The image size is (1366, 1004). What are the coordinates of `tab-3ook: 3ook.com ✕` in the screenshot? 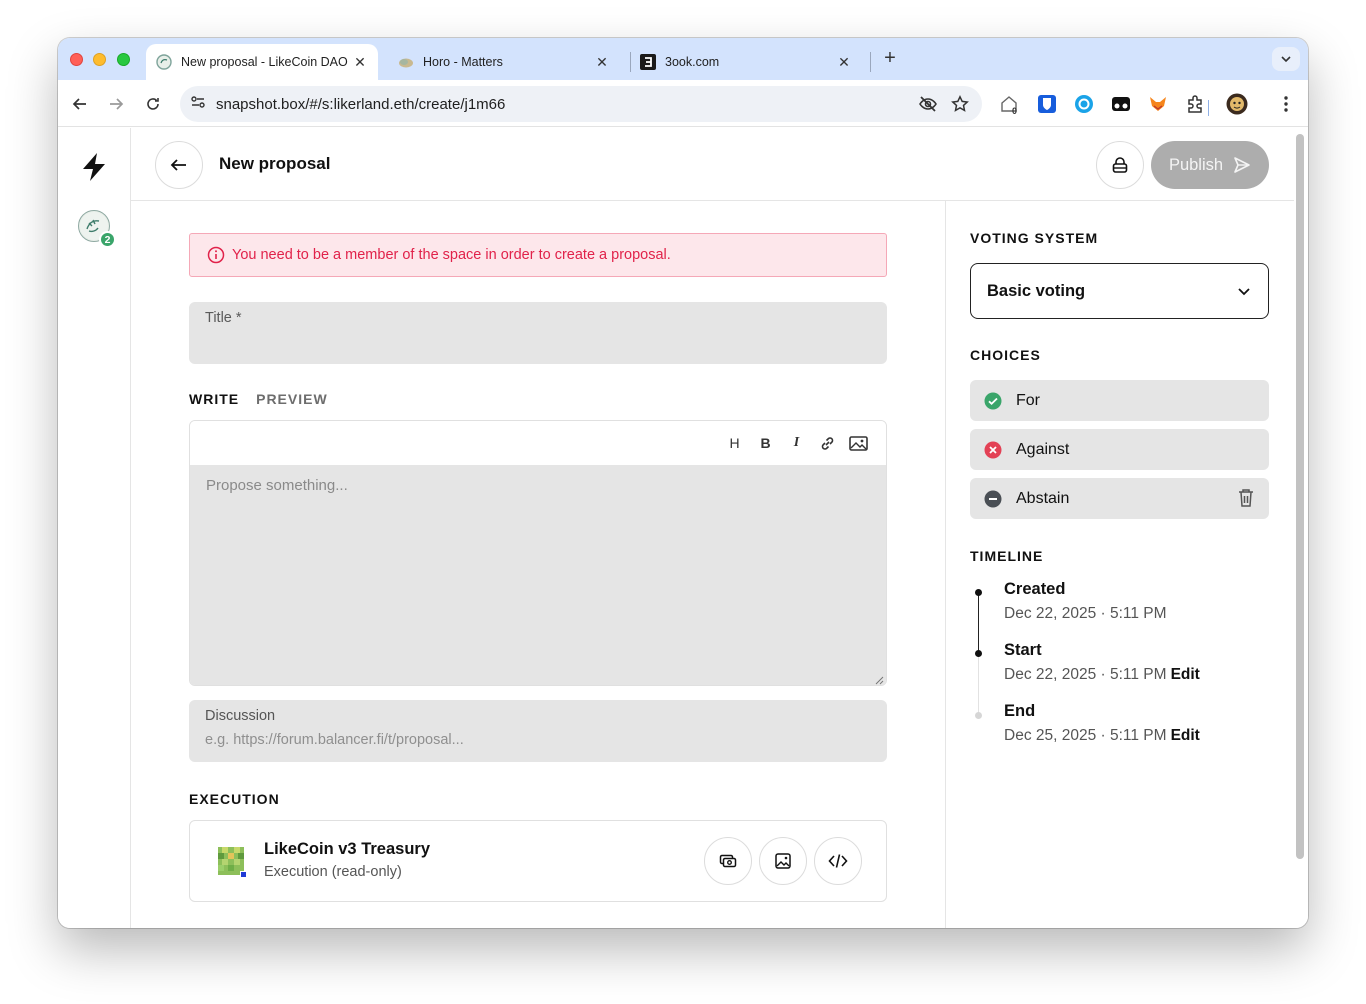 It's located at (746, 62).